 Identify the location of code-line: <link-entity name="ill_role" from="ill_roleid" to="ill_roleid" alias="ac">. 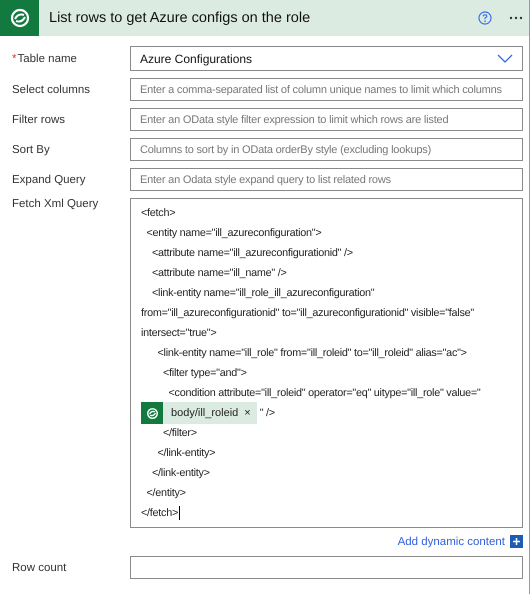
(311, 353).